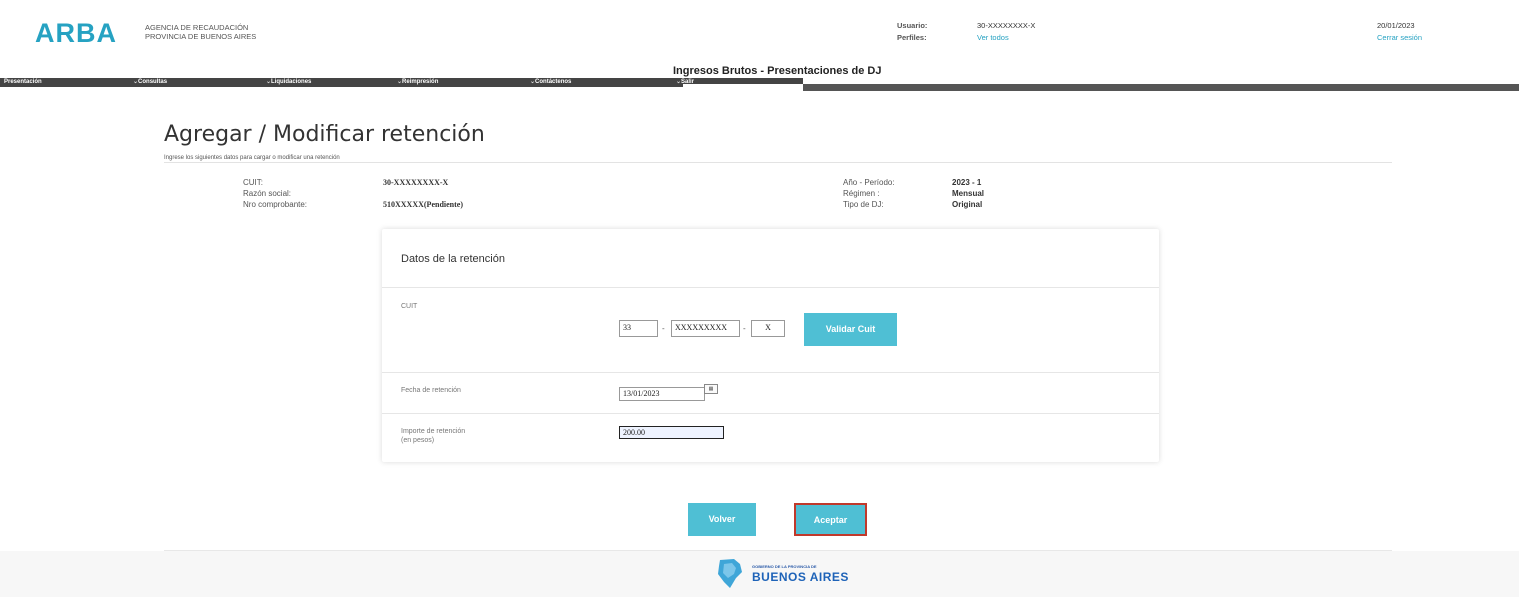 The image size is (1519, 597). Describe the element at coordinates (967, 182) in the screenshot. I see `anio-periodo-value: 2023 - 1` at that location.